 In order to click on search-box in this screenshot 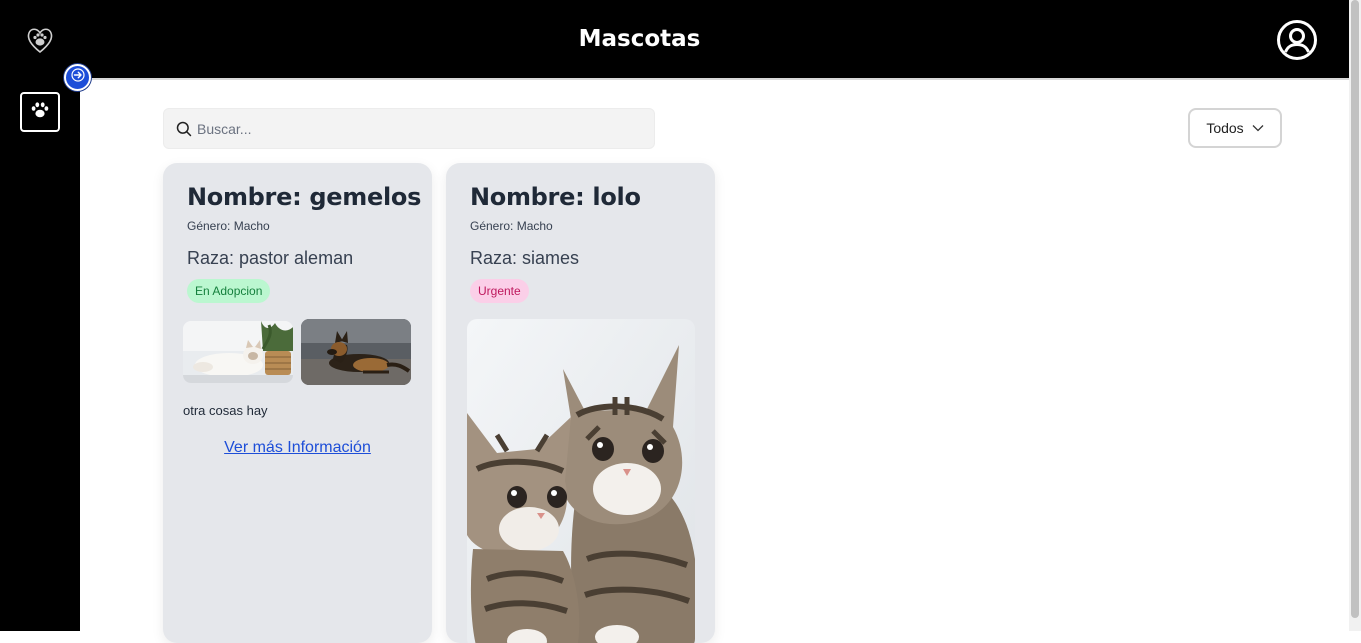, I will do `click(409, 128)`.